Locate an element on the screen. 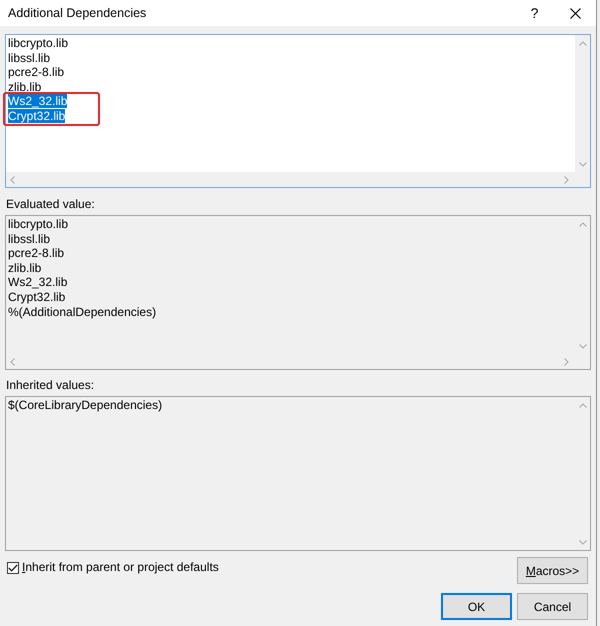 The image size is (600, 626). close-icon is located at coordinates (575, 13).